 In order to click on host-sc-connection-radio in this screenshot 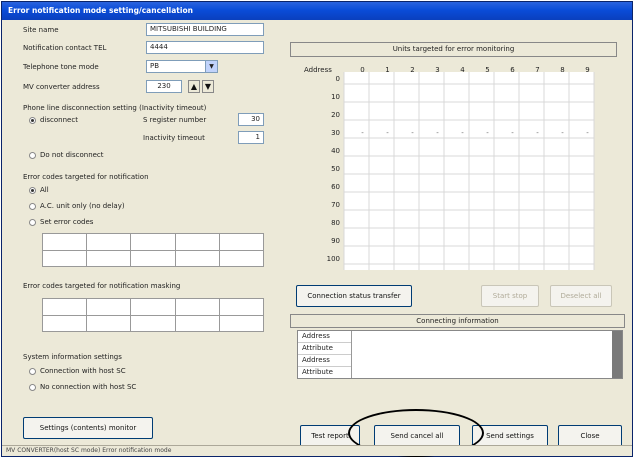, I will do `click(32, 371)`.